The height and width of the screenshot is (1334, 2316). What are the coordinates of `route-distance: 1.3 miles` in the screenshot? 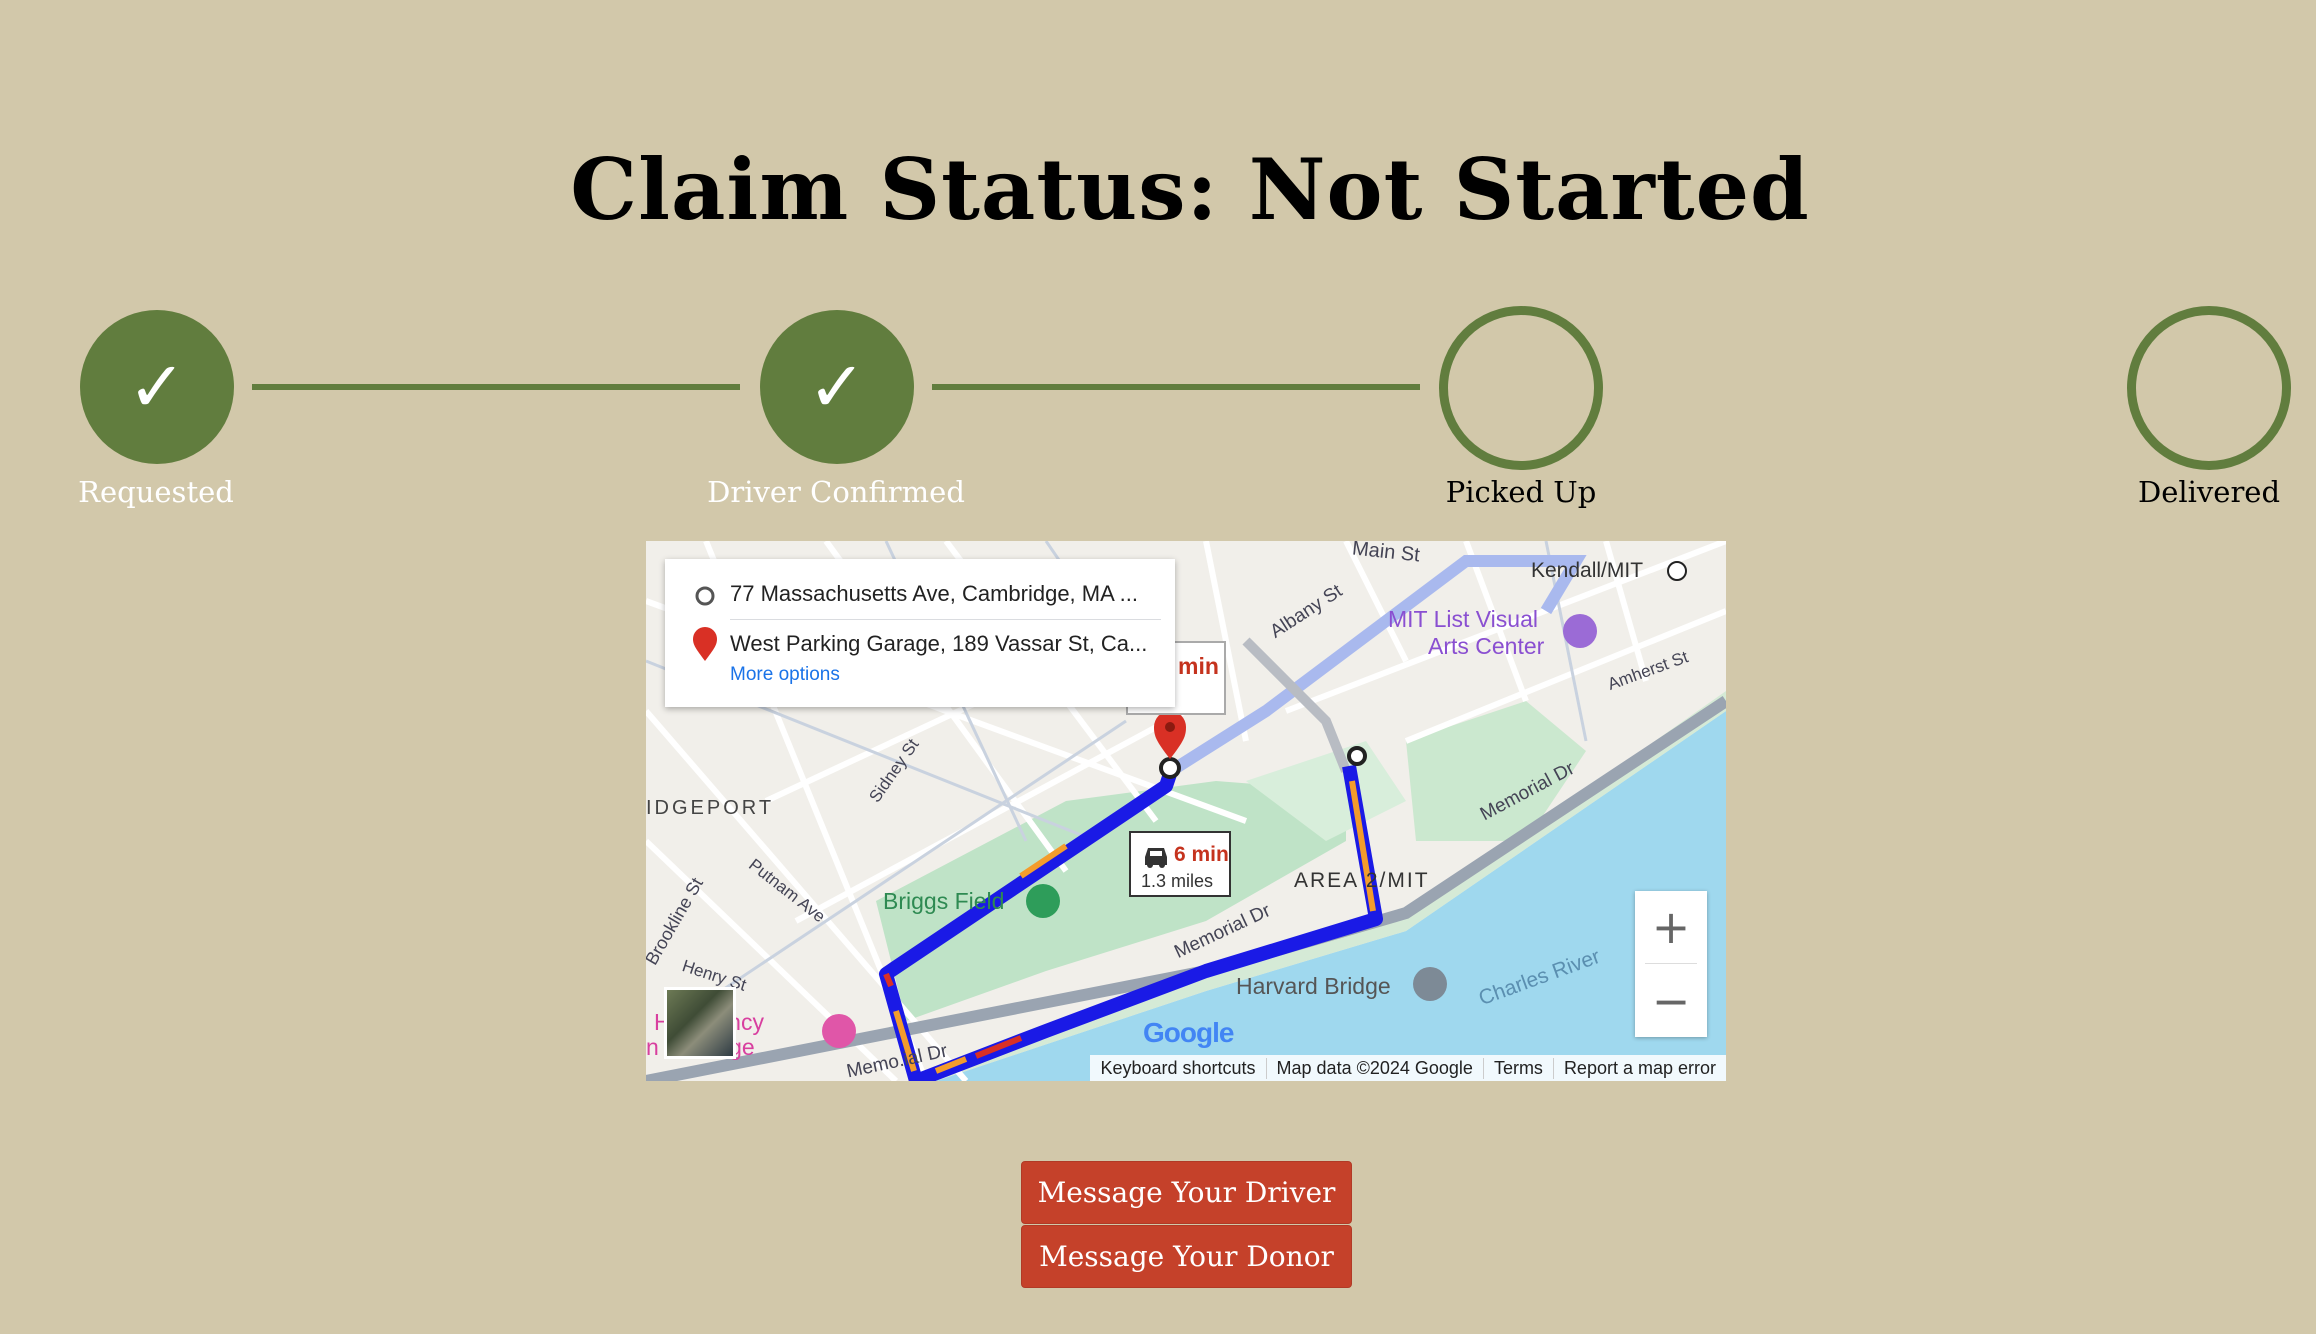 It's located at (1177, 881).